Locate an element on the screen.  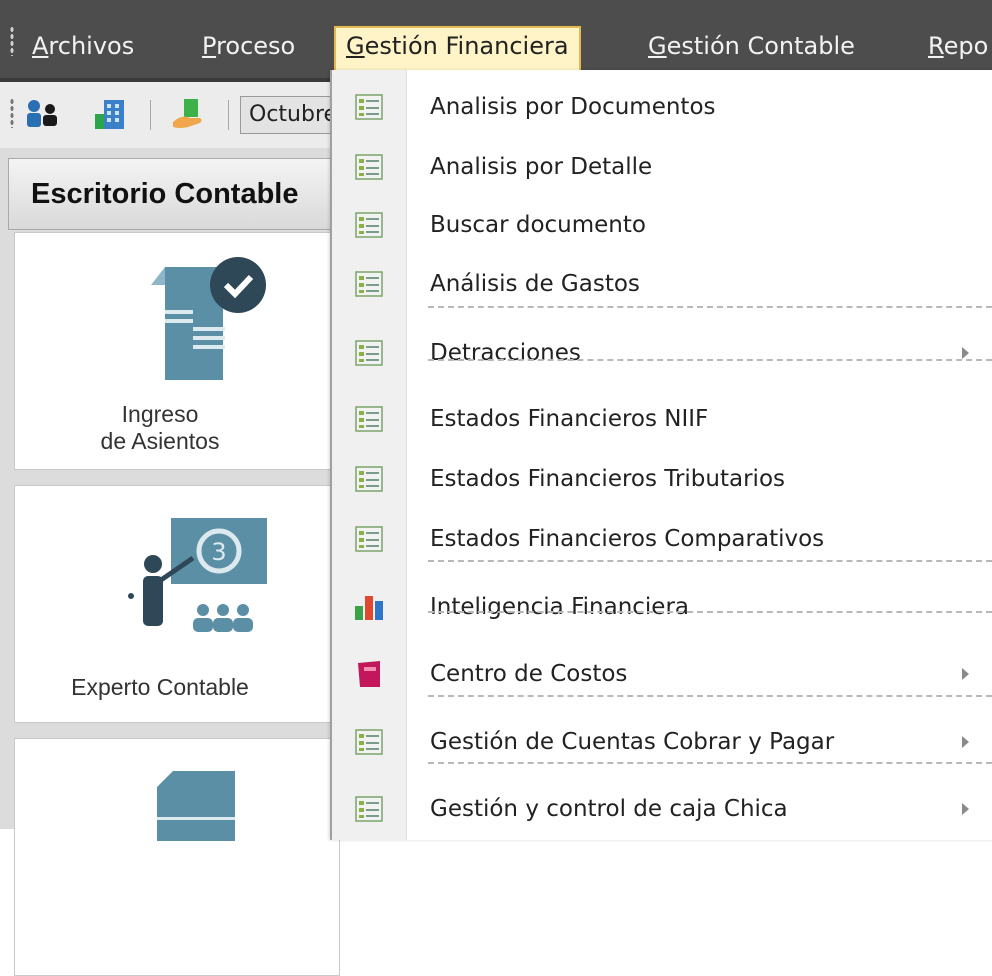
tile-experto-contable: 3 Experto Contable is located at coordinates (177, 604).